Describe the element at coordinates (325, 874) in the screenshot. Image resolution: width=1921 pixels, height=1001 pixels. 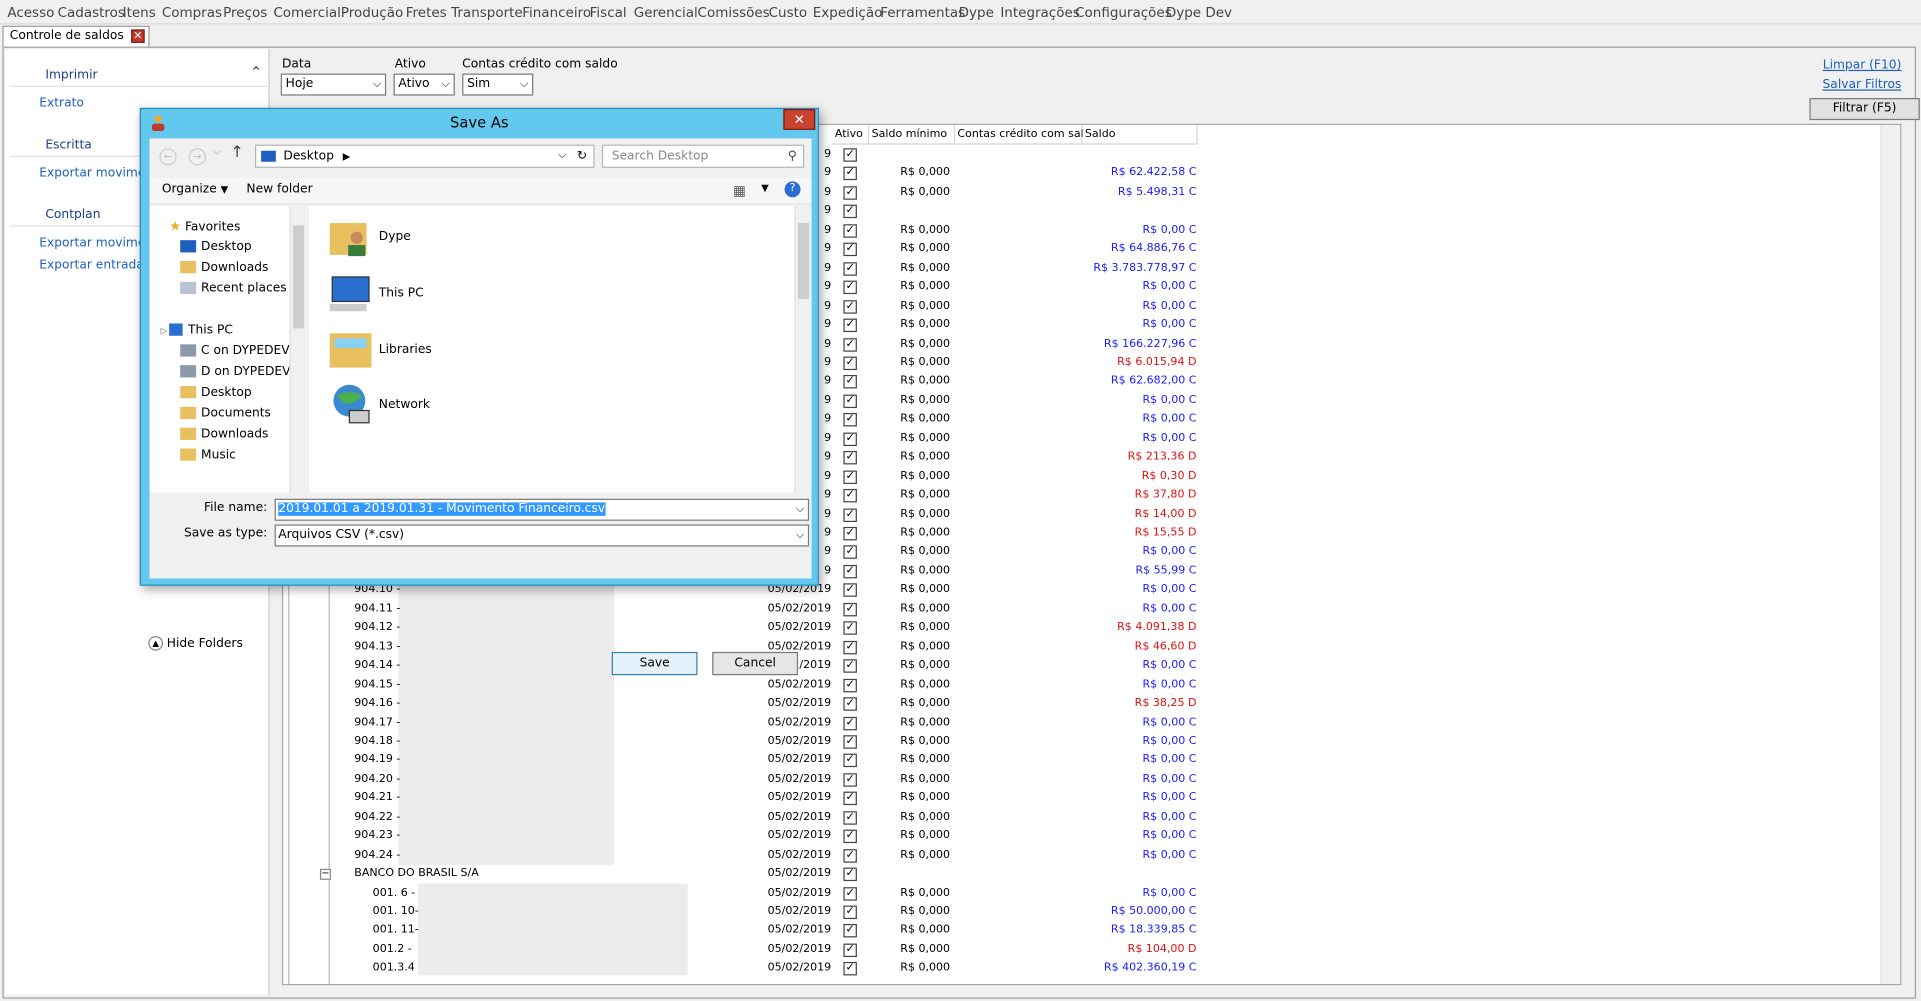
I see `collapse-icon: −` at that location.